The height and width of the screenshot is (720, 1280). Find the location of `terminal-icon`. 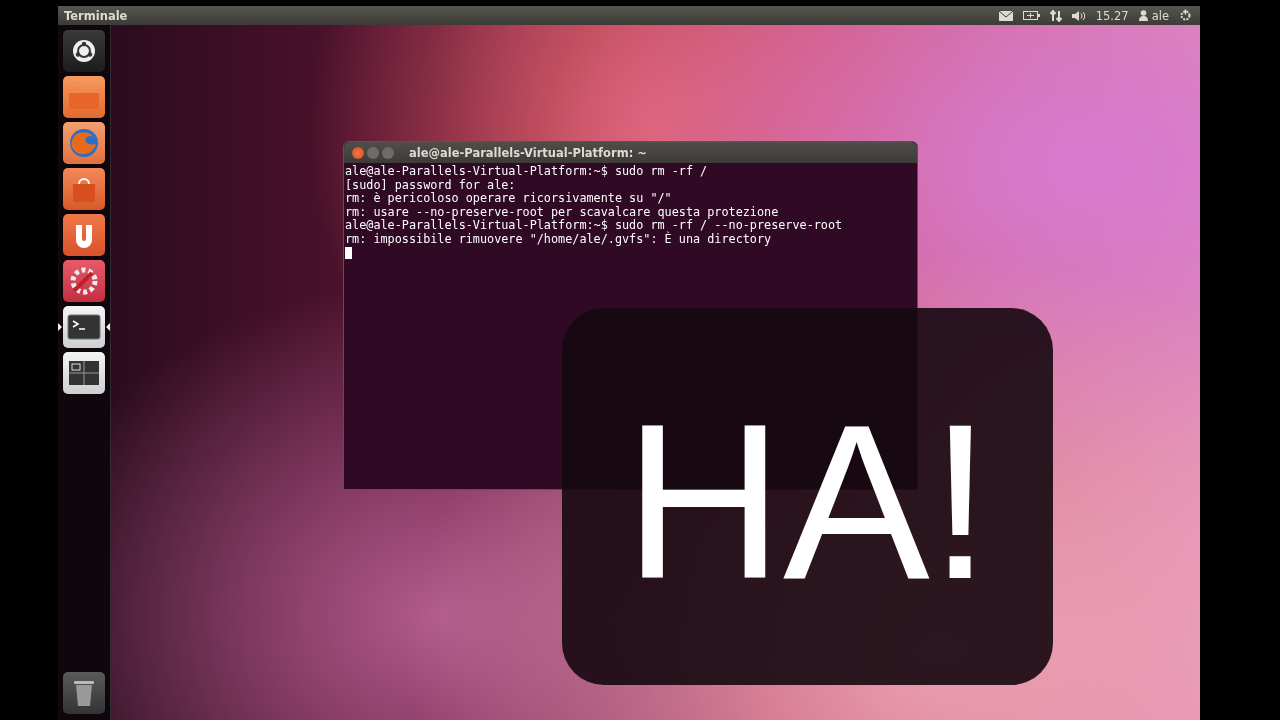

terminal-icon is located at coordinates (84, 327).